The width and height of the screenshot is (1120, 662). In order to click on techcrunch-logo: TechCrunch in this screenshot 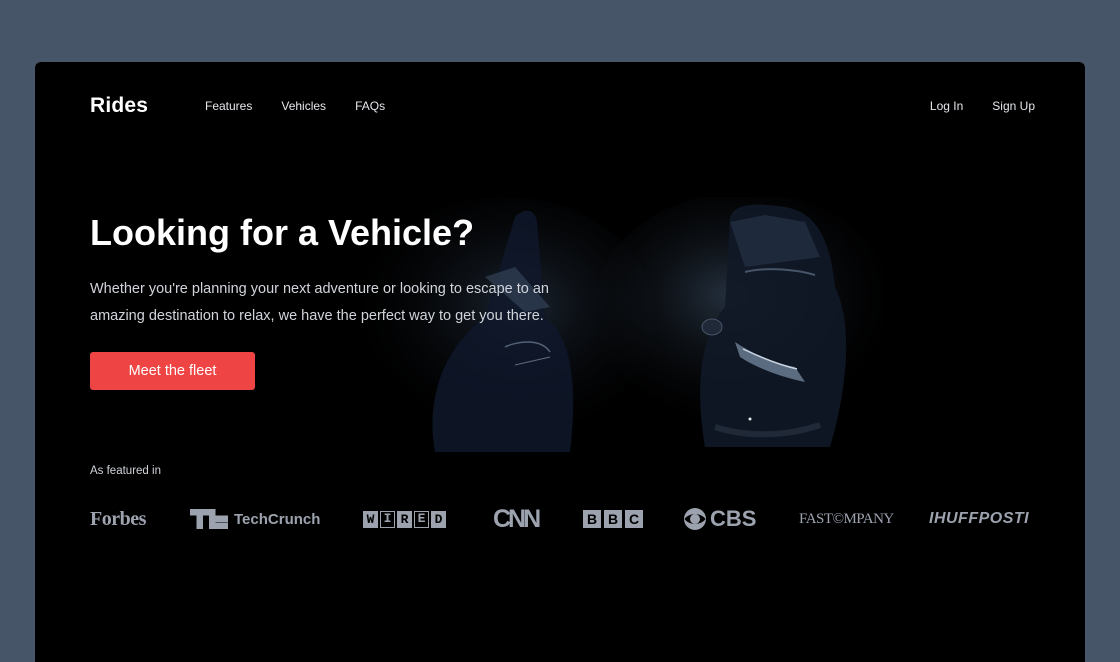, I will do `click(255, 519)`.